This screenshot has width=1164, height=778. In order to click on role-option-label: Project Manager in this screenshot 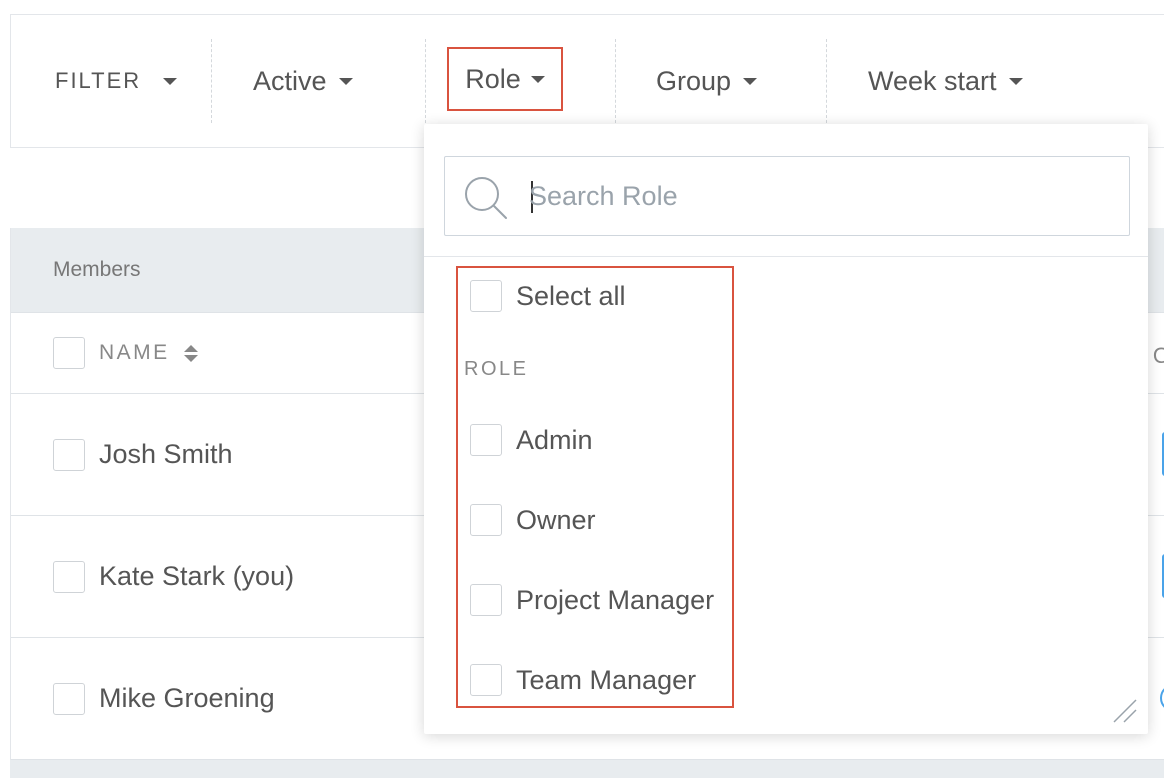, I will do `click(615, 599)`.